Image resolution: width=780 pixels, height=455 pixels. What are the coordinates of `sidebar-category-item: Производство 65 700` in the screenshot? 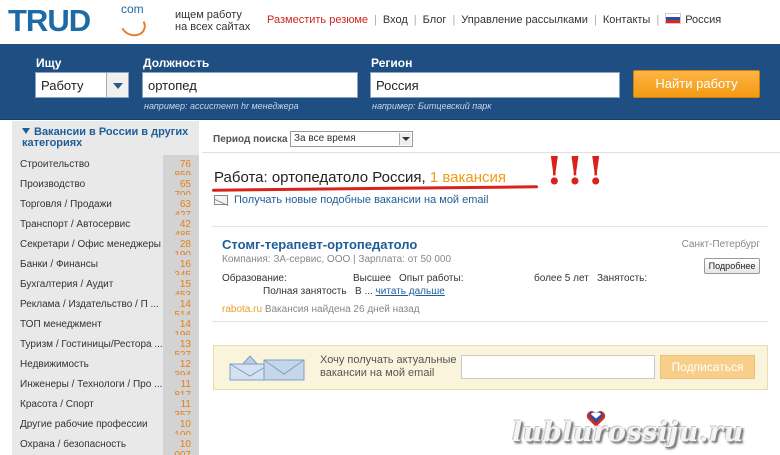 It's located at (105, 188).